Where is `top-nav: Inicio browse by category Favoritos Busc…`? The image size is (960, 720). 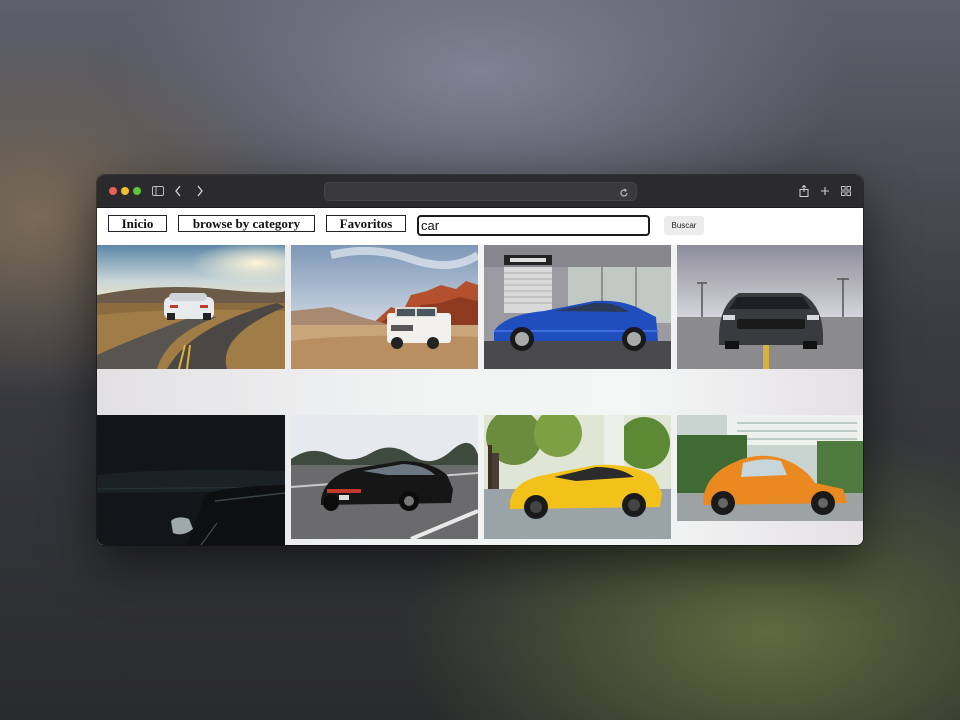 top-nav: Inicio browse by category Favoritos Busc… is located at coordinates (480, 226).